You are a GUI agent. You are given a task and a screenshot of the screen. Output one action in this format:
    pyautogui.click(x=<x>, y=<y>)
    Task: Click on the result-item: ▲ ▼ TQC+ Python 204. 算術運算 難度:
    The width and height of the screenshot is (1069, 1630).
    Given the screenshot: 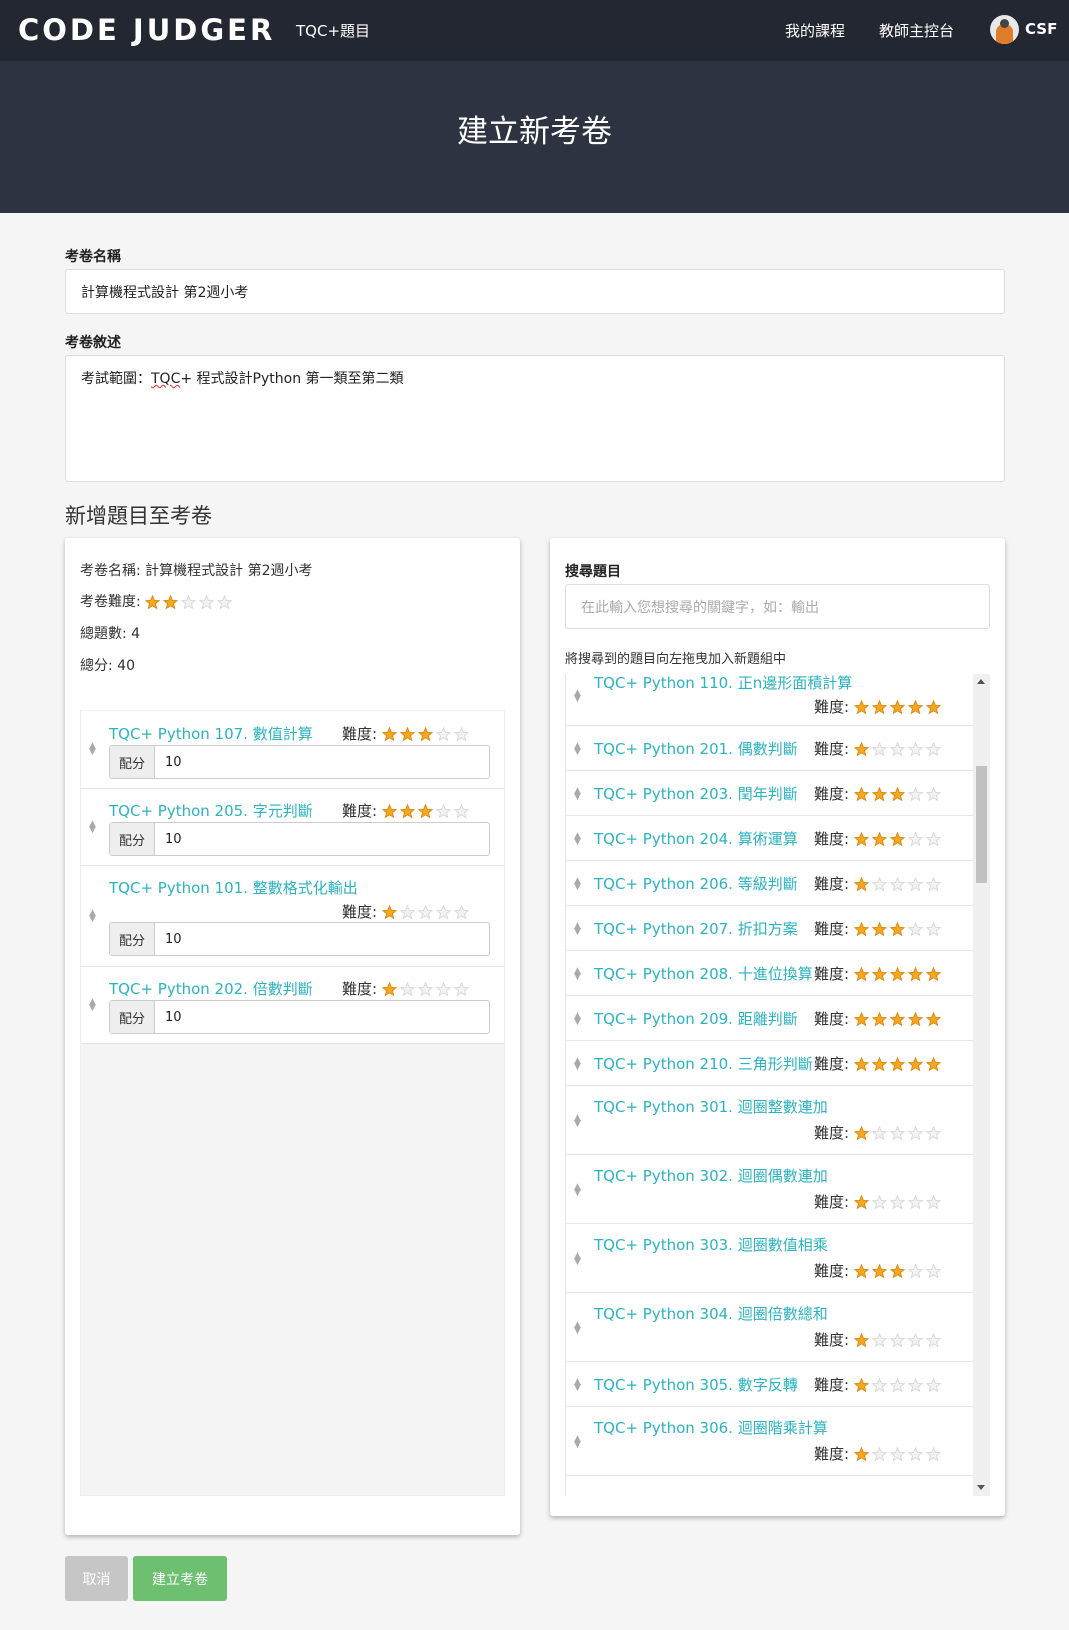 What is the action you would take?
    pyautogui.click(x=770, y=838)
    